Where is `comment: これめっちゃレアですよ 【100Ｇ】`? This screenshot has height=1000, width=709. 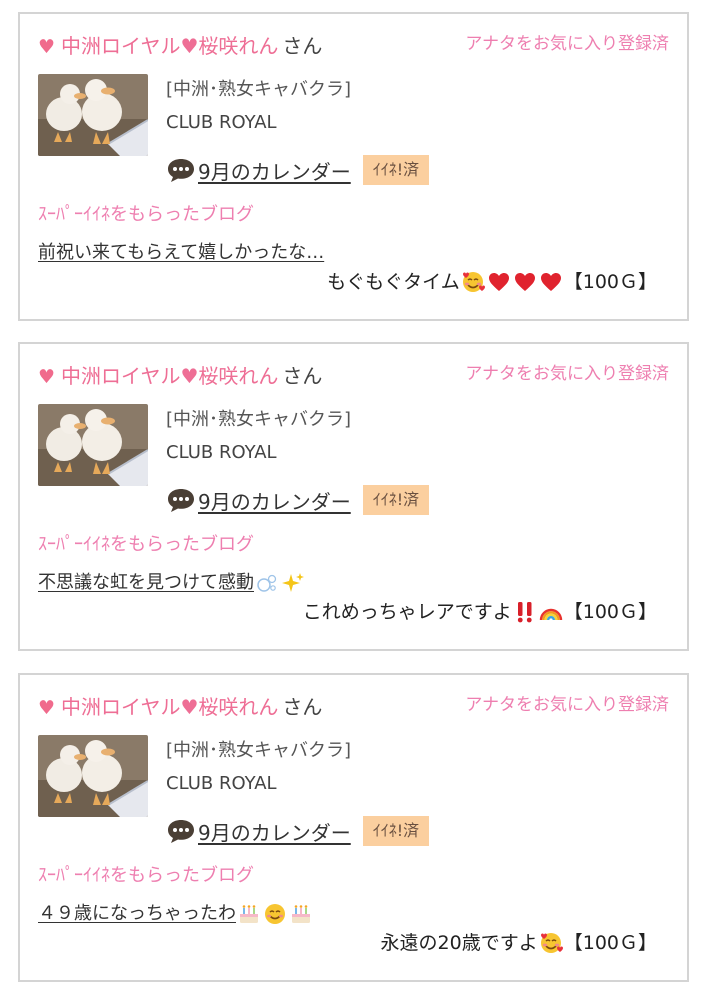 comment: これめっちゃレアですよ 【100Ｇ】 is located at coordinates (480, 612).